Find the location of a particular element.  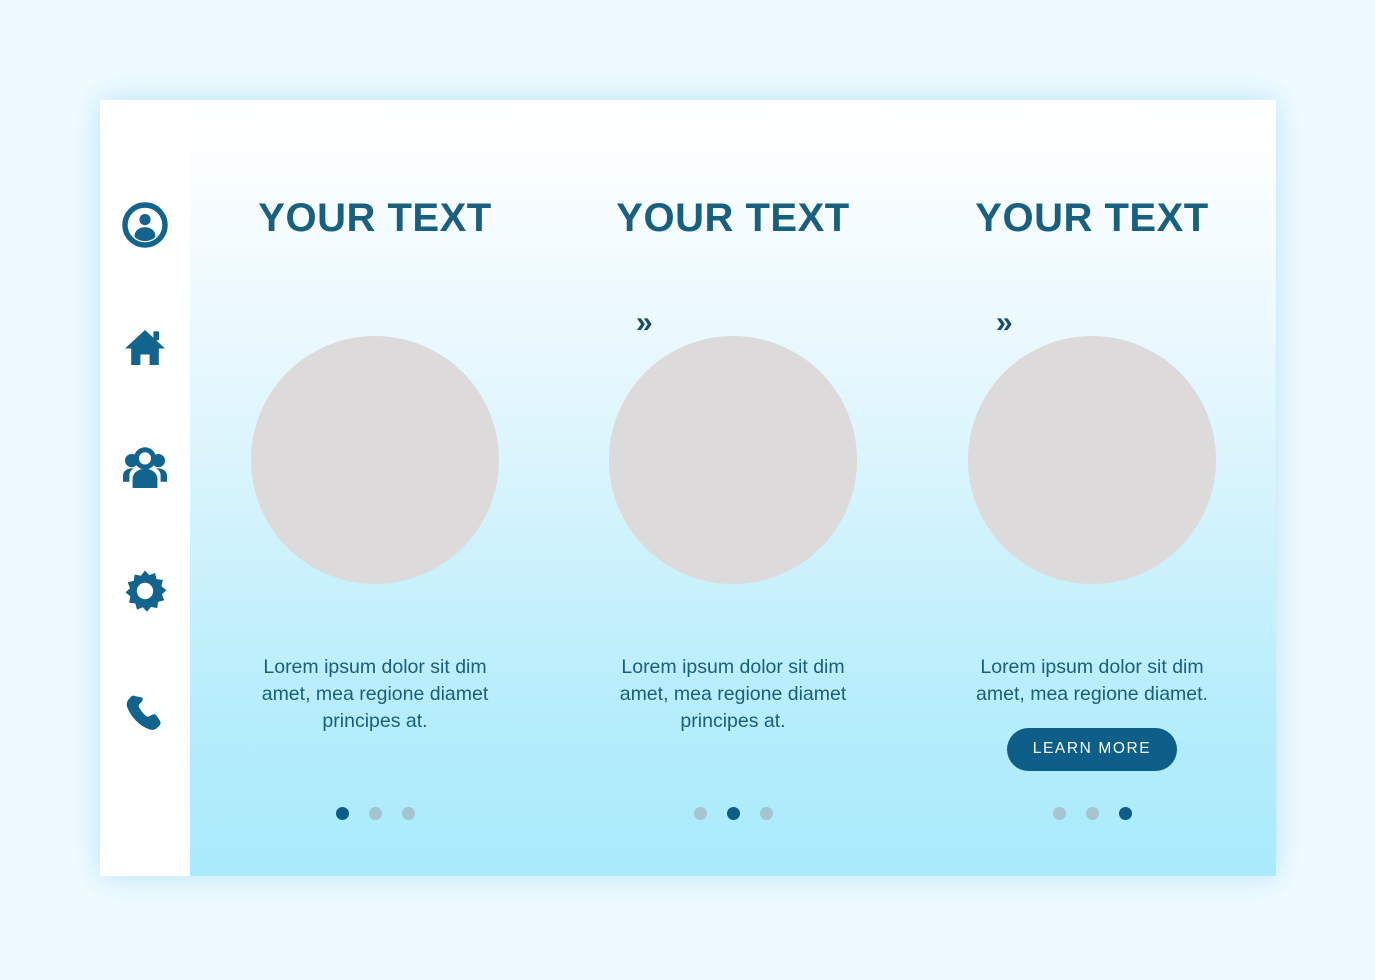

panel-3-pager is located at coordinates (1092, 813).